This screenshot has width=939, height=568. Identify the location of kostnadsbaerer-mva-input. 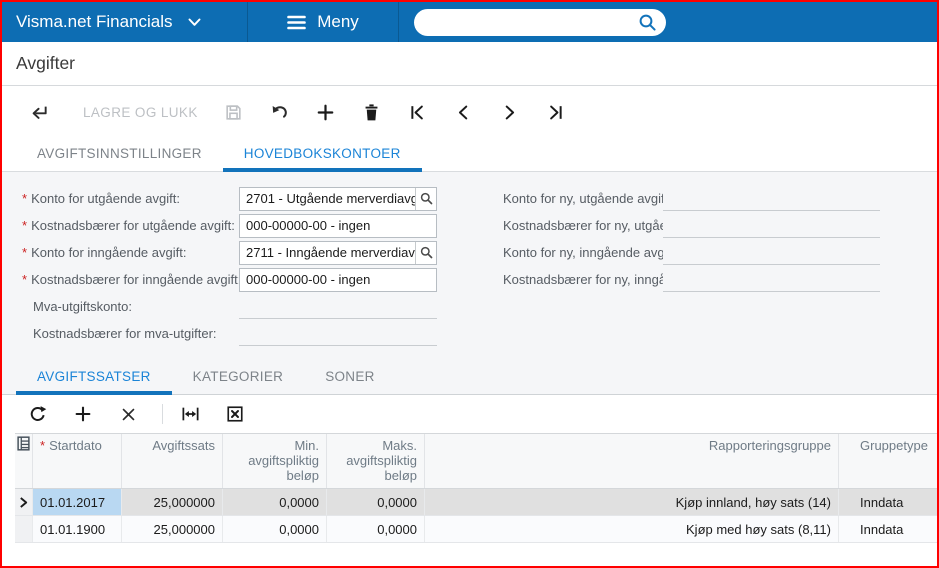
(338, 334).